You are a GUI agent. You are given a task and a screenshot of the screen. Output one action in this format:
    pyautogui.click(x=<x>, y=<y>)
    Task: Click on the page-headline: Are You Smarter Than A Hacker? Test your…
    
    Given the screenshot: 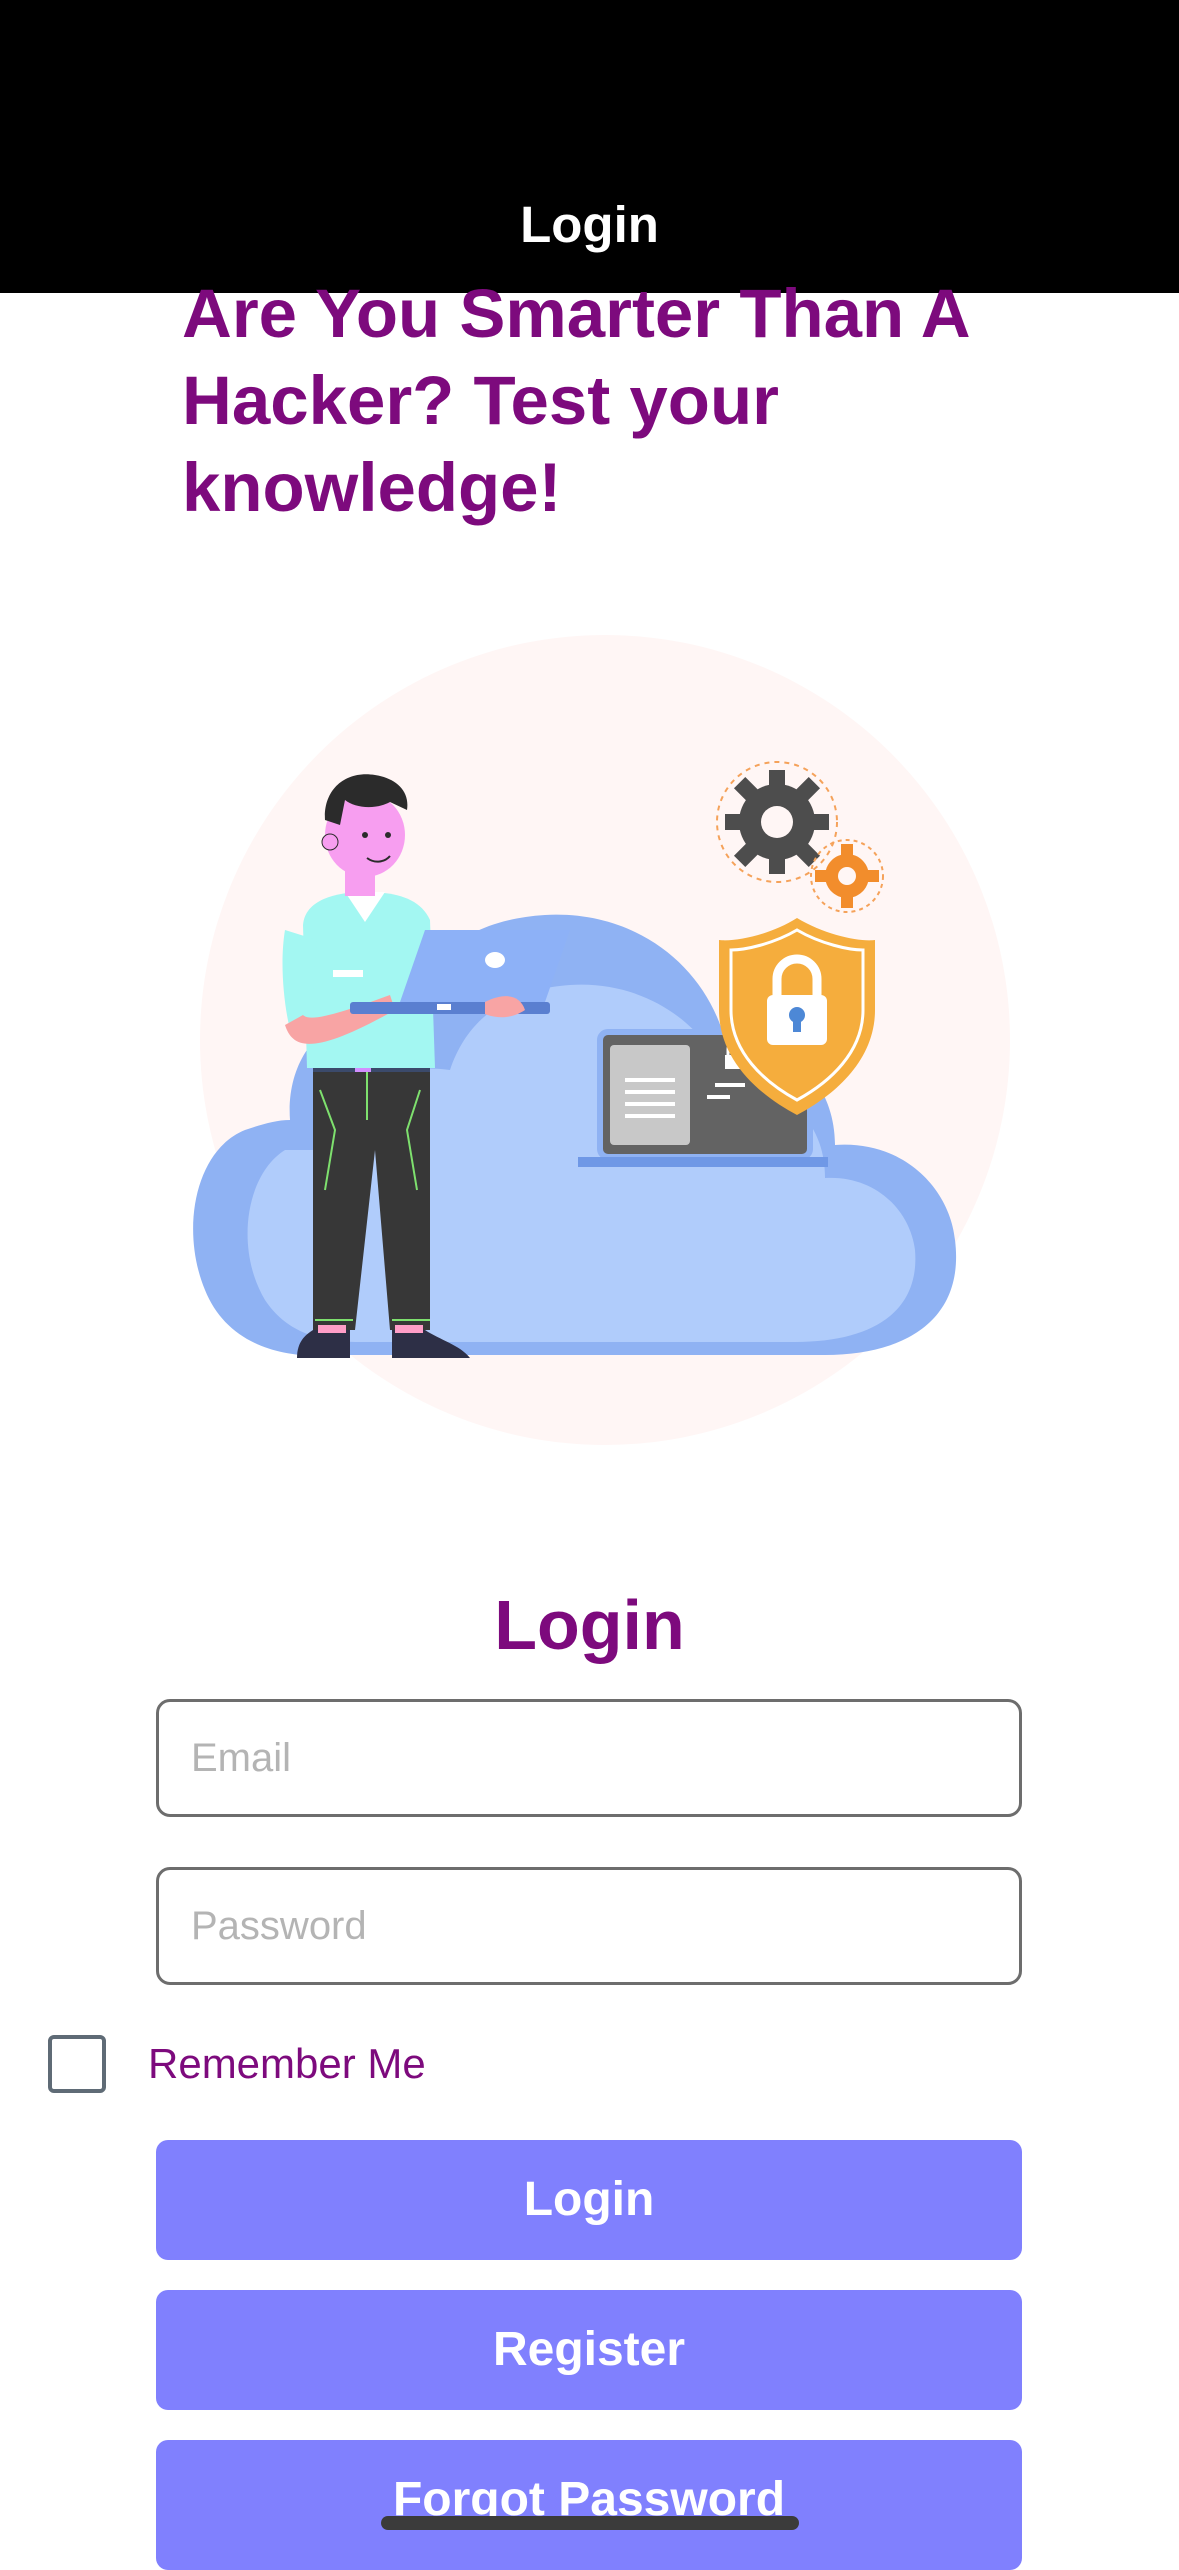 What is the action you would take?
    pyautogui.click(x=575, y=400)
    